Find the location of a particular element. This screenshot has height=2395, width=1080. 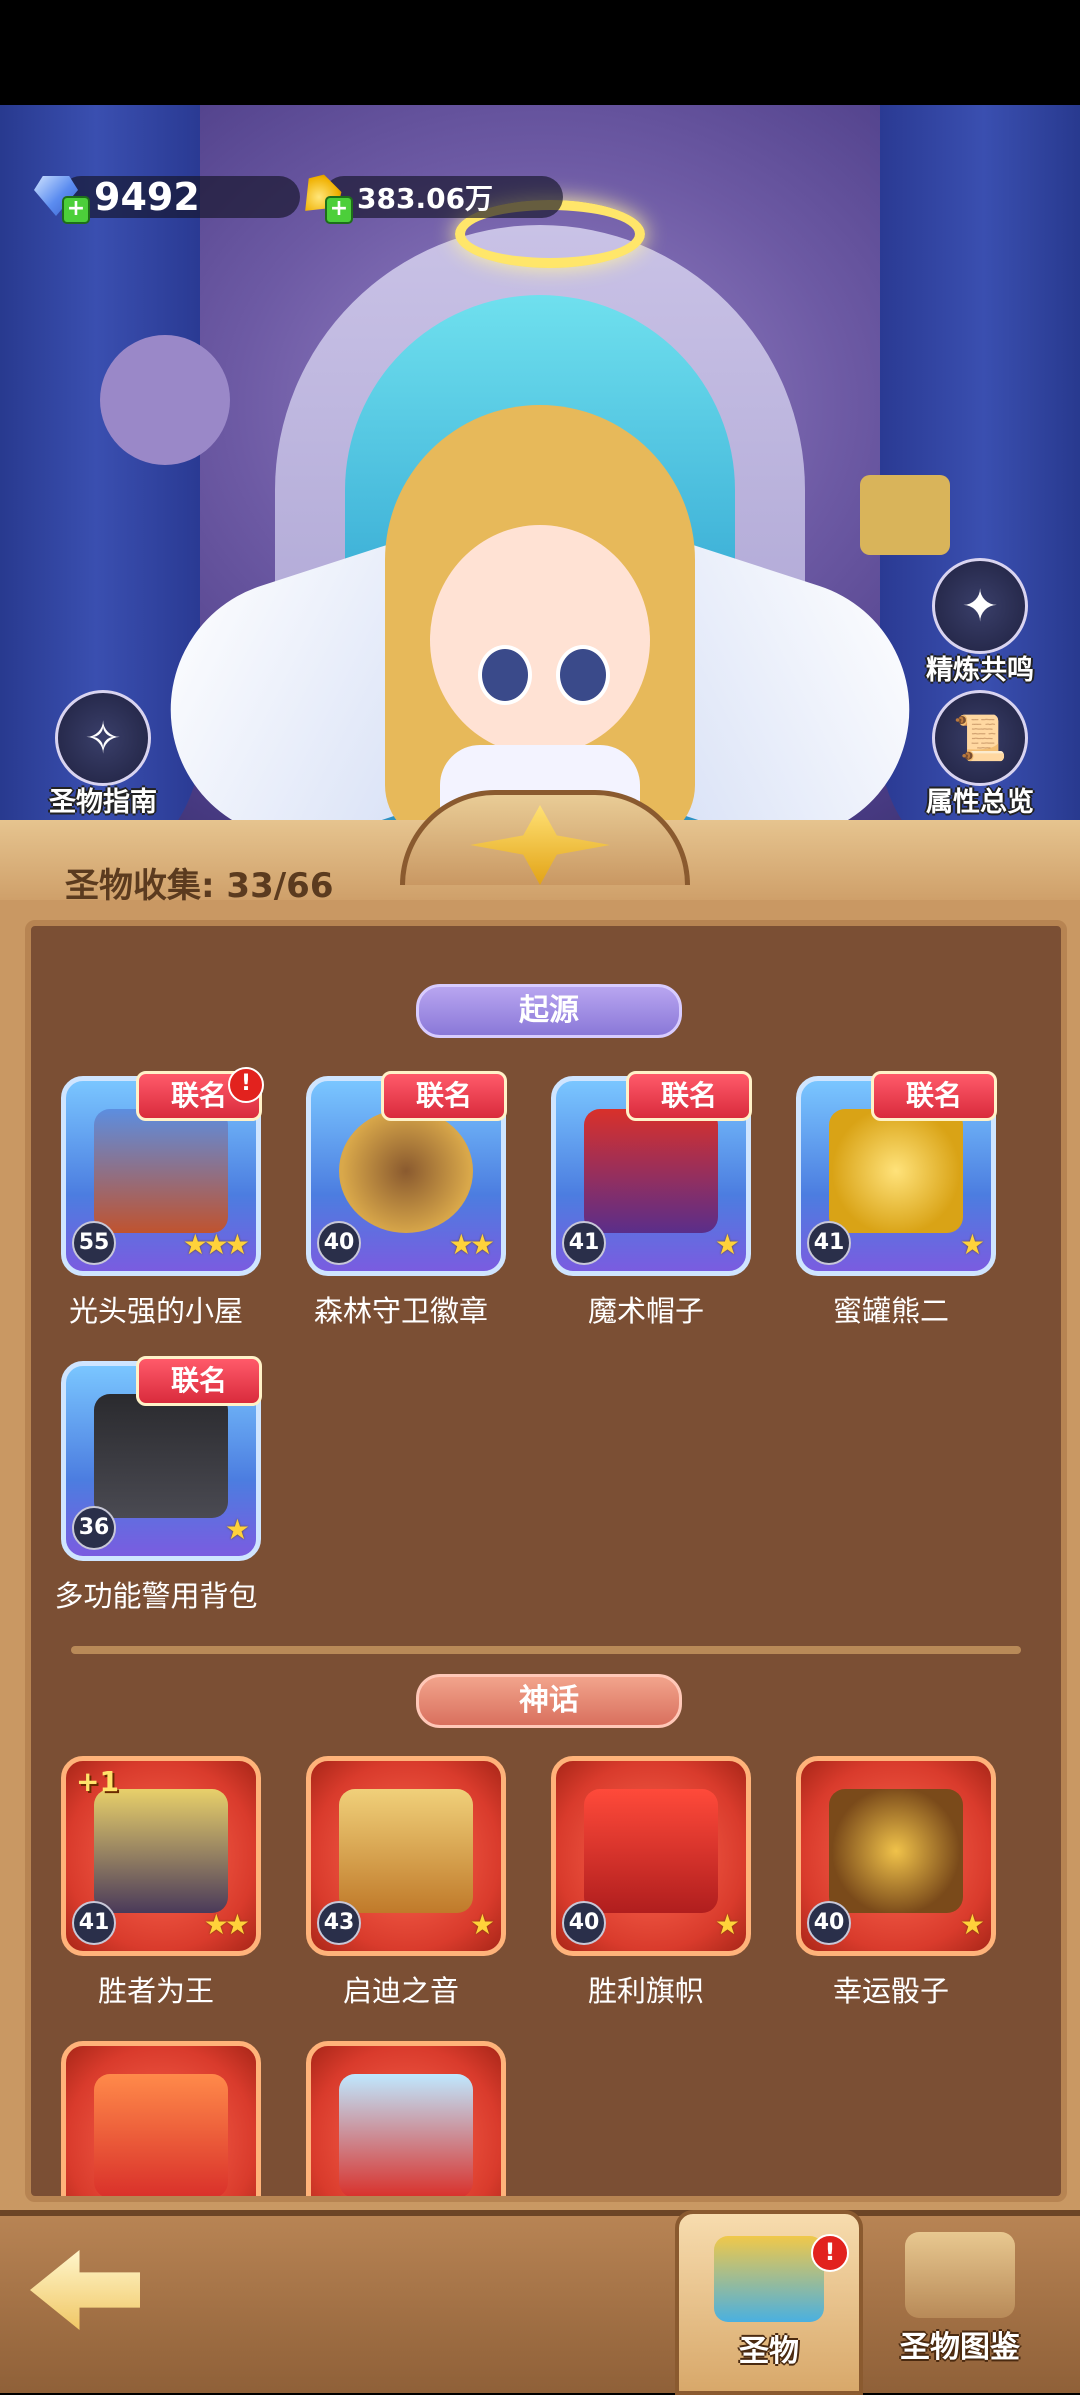

coin-counter: + 383.06万 is located at coordinates (428, 197).